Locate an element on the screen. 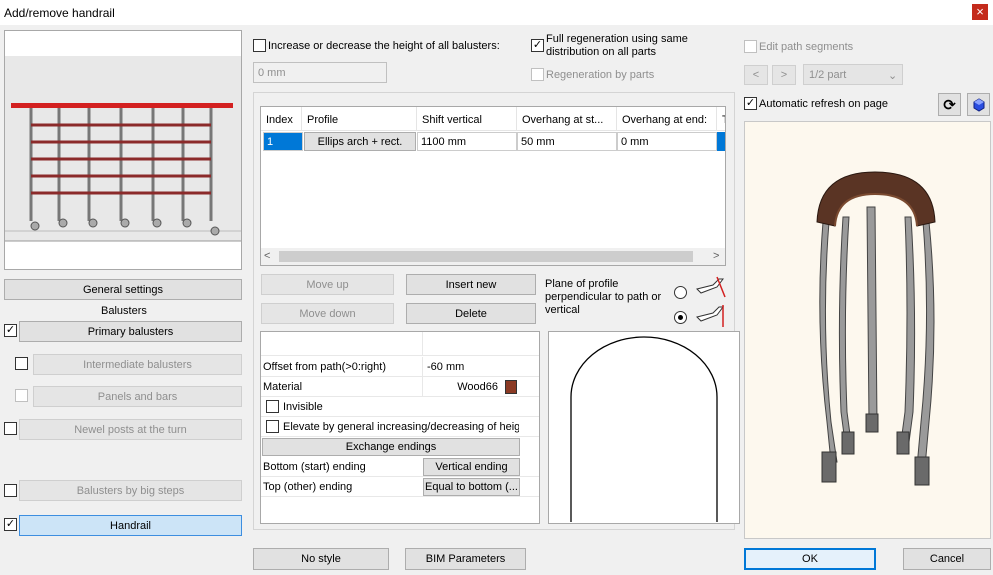 This screenshot has height=575, width=993. cell-profile: Ellips arch + rect. is located at coordinates (360, 141).